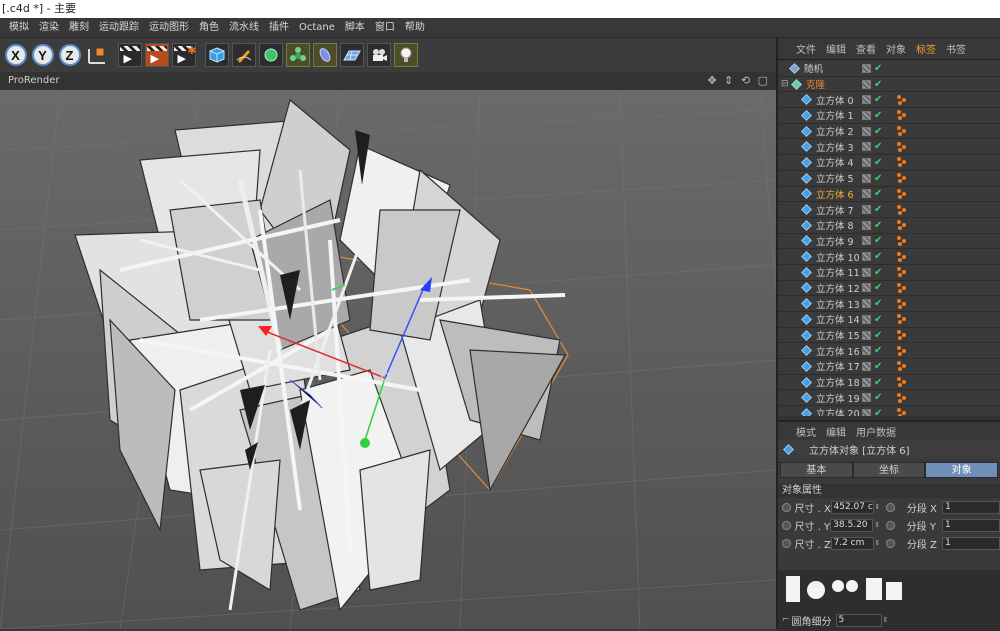 The height and width of the screenshot is (631, 1000). What do you see at coordinates (415, 28) in the screenshot?
I see `menu-help: 帮助` at bounding box center [415, 28].